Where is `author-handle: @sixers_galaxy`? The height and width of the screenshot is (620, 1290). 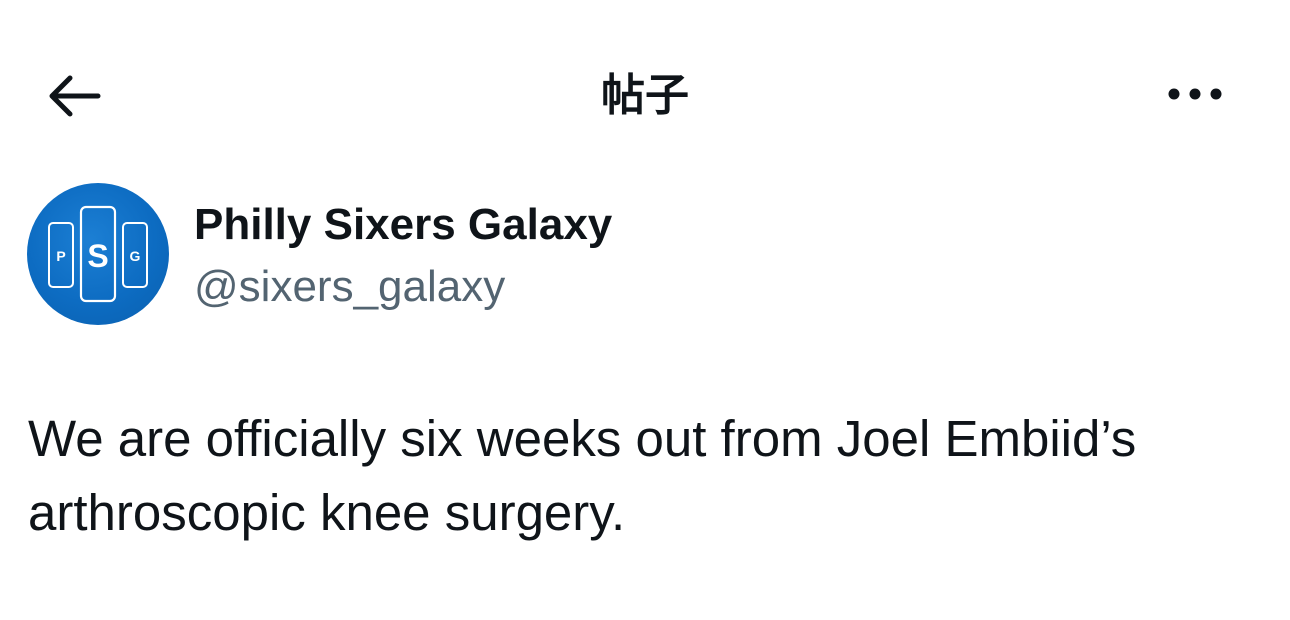
author-handle: @sixers_galaxy is located at coordinates (349, 287).